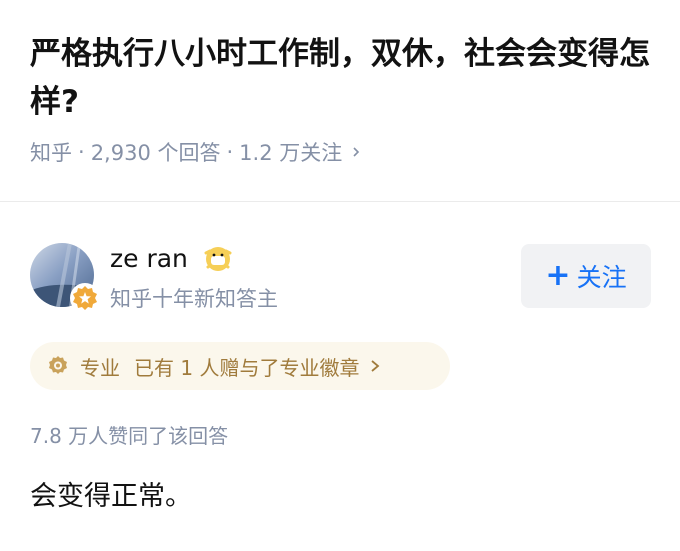 The image size is (680, 551). I want to click on follow-button: + 关注, so click(586, 276).